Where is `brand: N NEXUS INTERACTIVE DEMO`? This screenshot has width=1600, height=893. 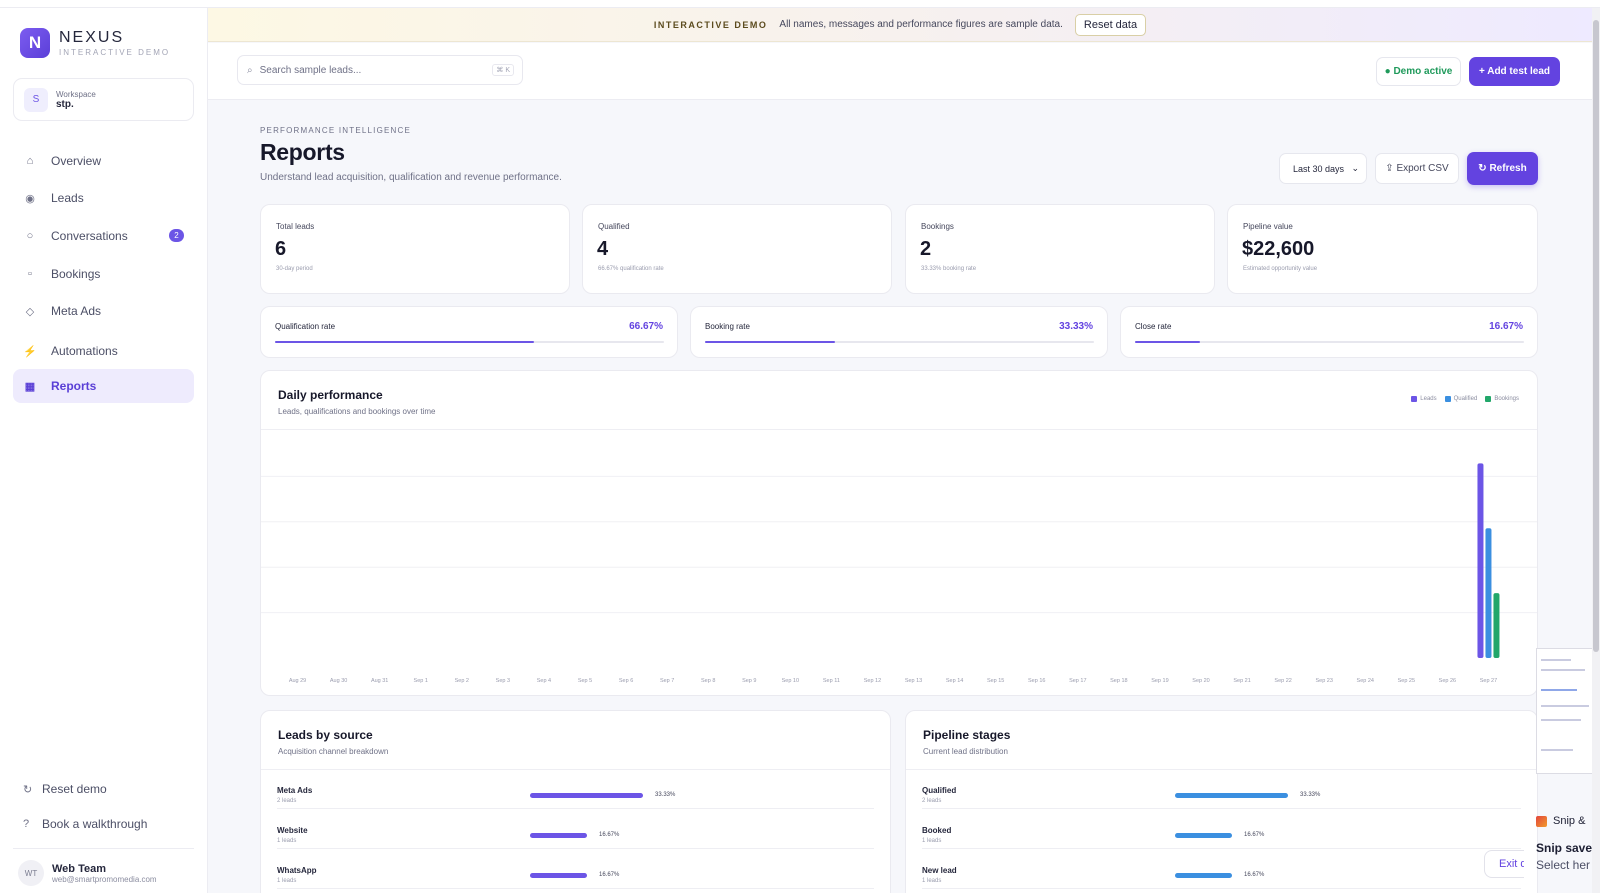
brand: N NEXUS INTERACTIVE DEMO is located at coordinates (95, 43).